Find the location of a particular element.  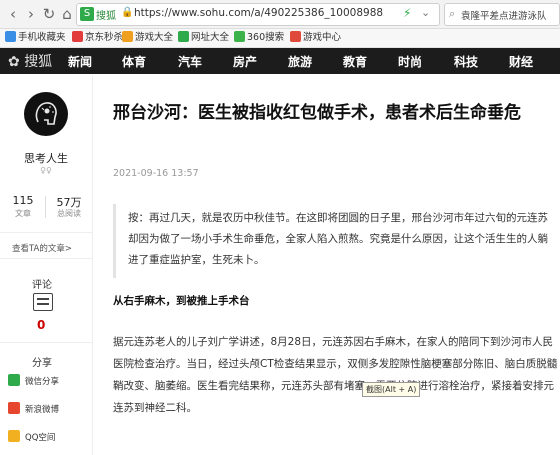

sohu-logo: ✿ 搜狐 is located at coordinates (30, 61).